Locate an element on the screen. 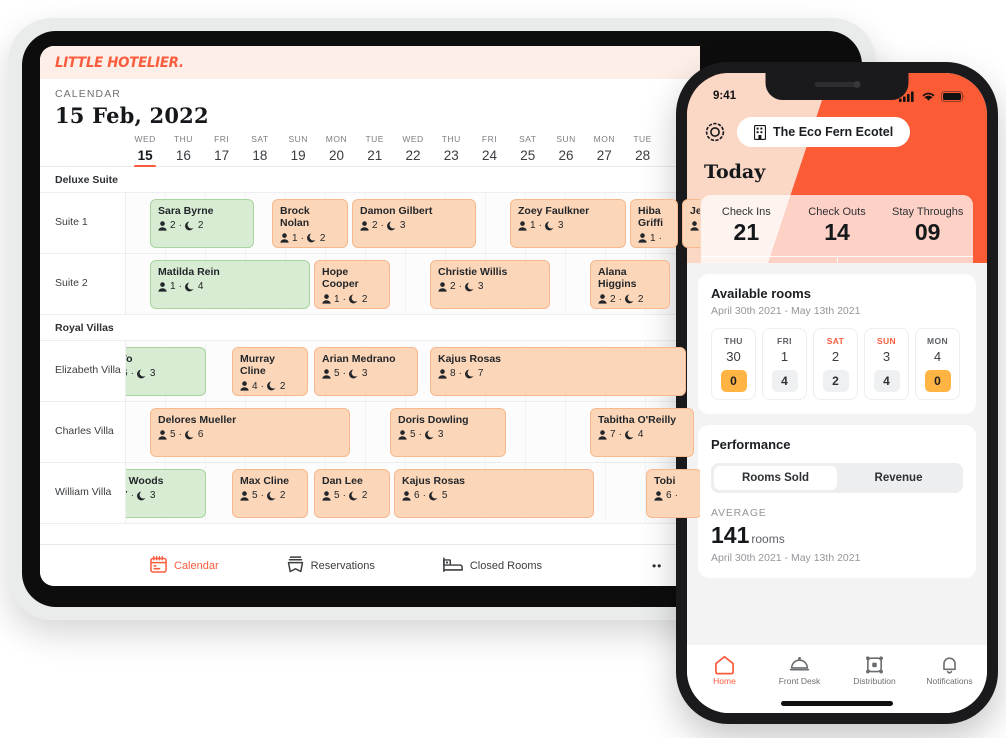  calendar-day-19: SUN 19 is located at coordinates (298, 150).